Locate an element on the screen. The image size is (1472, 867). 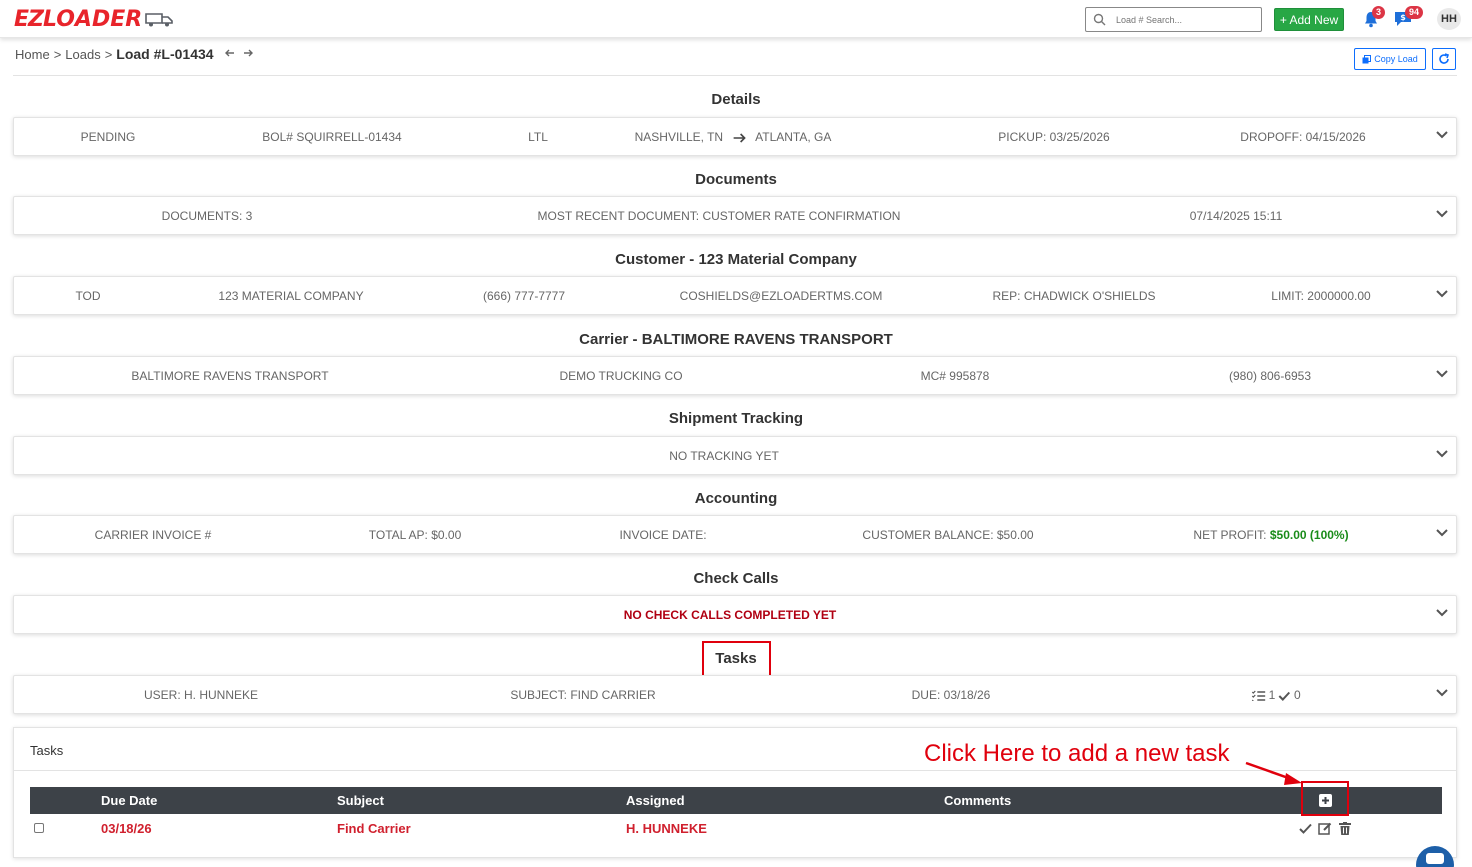
customer-phone: (666) 777-7777 is located at coordinates (524, 296).